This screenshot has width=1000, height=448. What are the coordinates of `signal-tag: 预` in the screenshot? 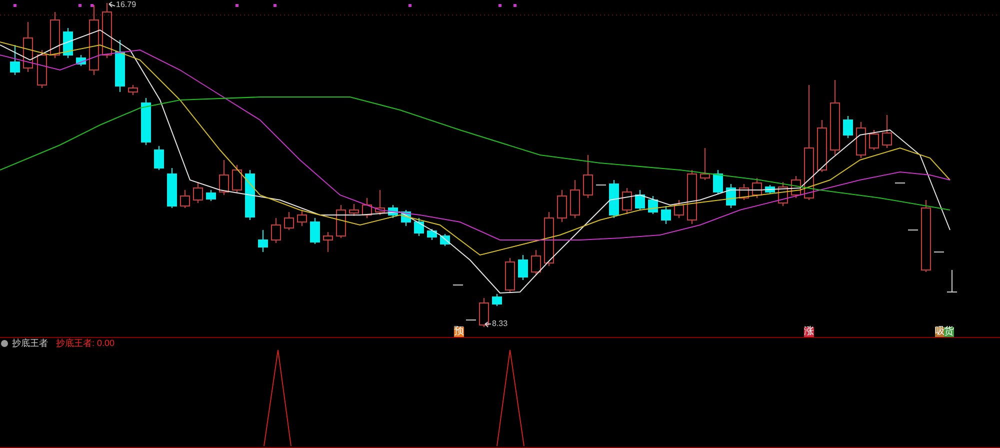 It's located at (459, 332).